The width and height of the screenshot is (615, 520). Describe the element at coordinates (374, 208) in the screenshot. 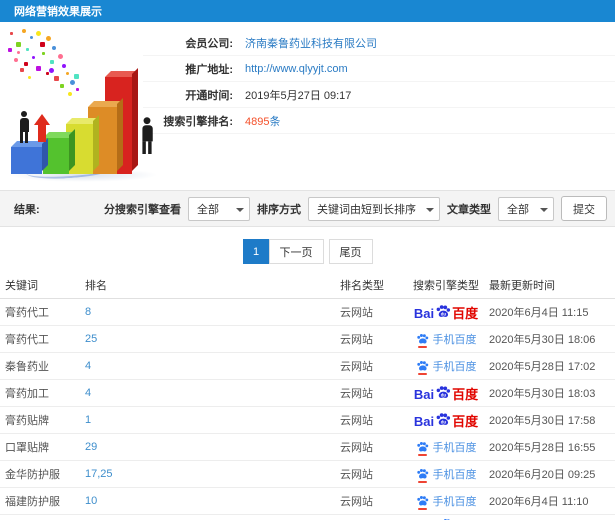

I see `sort-select: 关键词由短到长排序` at that location.